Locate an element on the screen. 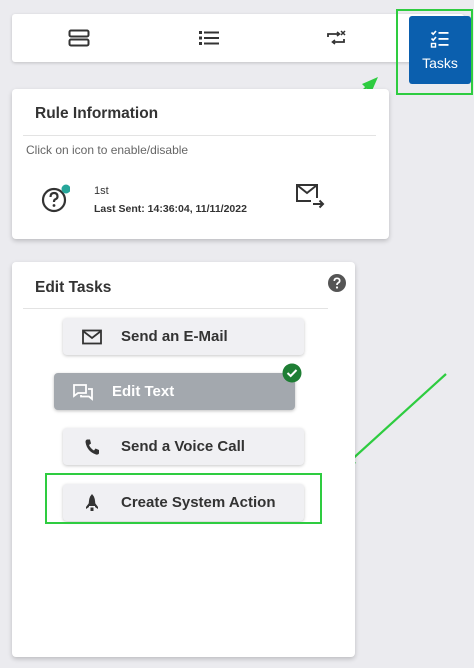 The image size is (474, 668). task-send-email-button: Send an E-Mail is located at coordinates (183, 336).